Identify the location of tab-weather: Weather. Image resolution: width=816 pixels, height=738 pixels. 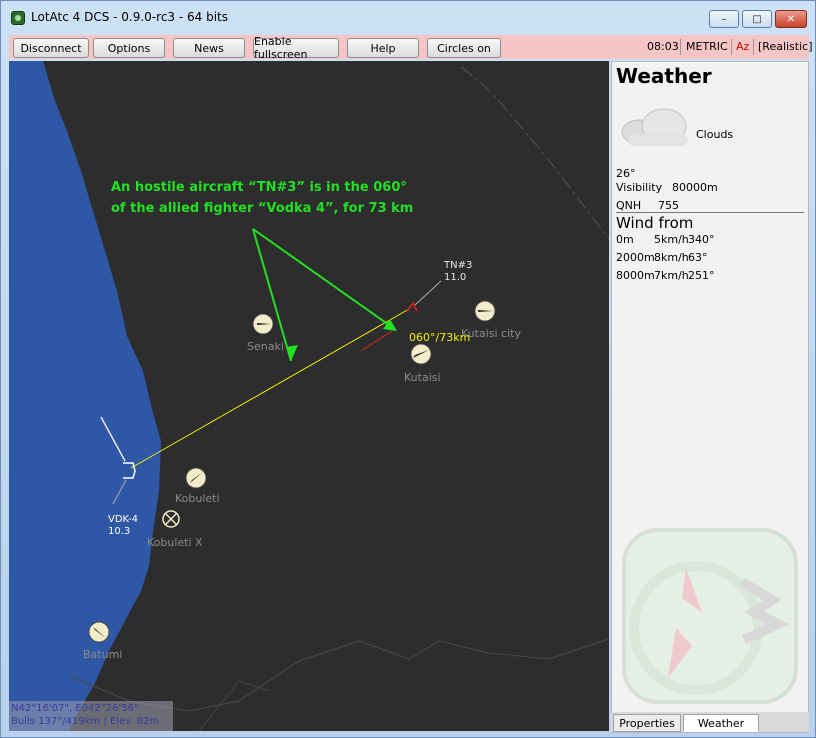
(721, 723).